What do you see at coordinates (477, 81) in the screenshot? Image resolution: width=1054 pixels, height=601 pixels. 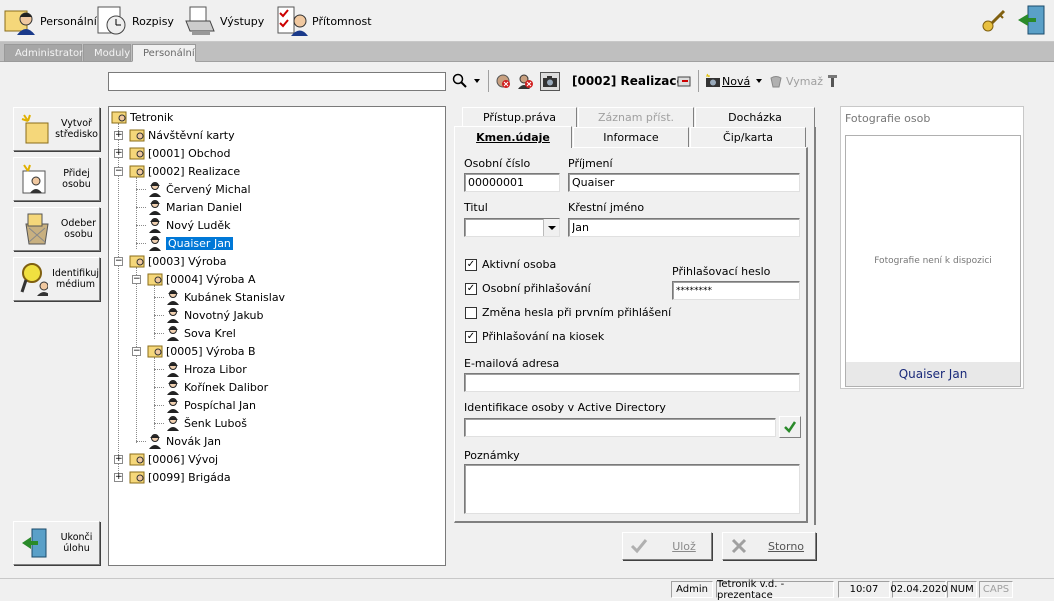 I see `search-dropdown-icon` at bounding box center [477, 81].